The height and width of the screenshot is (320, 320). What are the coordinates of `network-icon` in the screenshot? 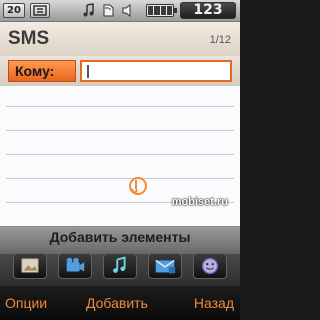 It's located at (40, 10).